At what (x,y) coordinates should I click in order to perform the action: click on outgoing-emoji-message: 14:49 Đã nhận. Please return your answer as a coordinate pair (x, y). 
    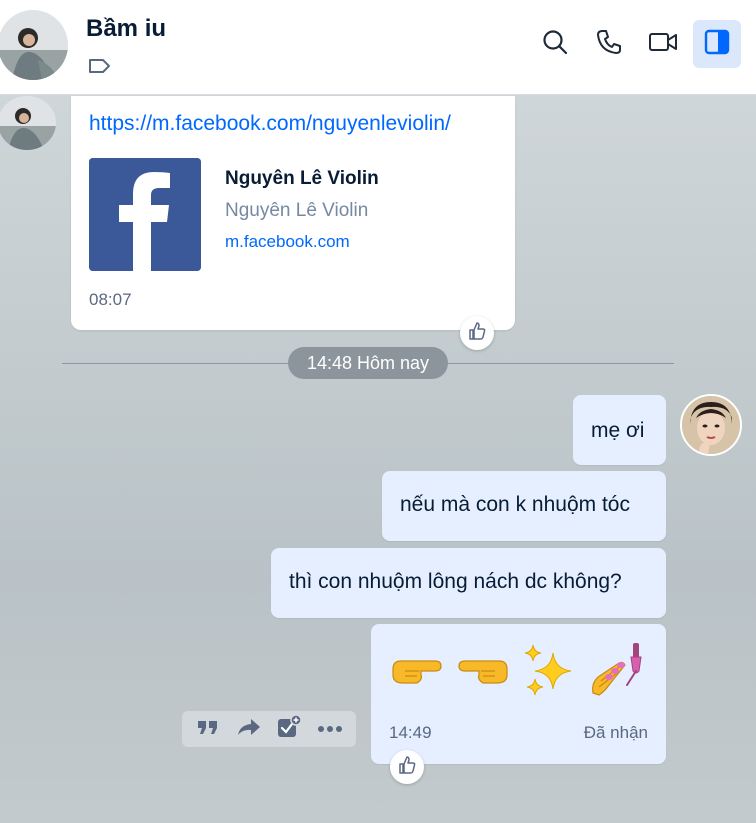
    Looking at the image, I should click on (518, 694).